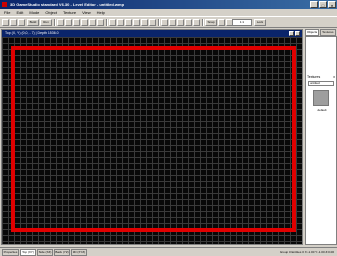 This screenshot has height=256, width=337. What do you see at coordinates (314, 77) in the screenshot?
I see `section-label: Textures` at bounding box center [314, 77].